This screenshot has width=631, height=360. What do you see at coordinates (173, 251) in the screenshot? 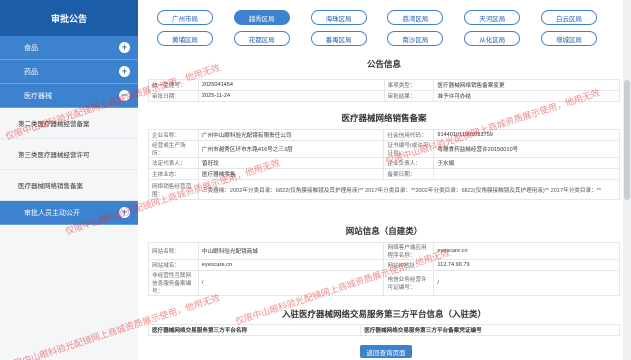
I see `field-label: 网站名称：` at bounding box center [173, 251].